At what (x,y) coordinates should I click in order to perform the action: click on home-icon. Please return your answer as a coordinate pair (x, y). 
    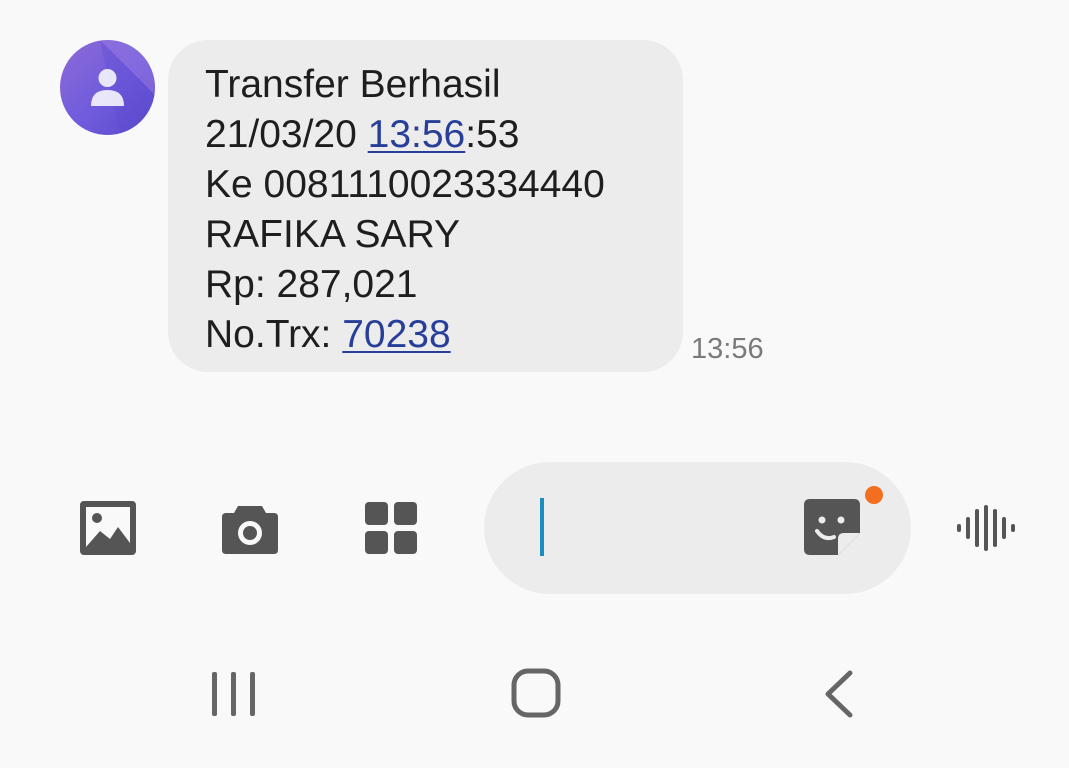
    Looking at the image, I should click on (536, 693).